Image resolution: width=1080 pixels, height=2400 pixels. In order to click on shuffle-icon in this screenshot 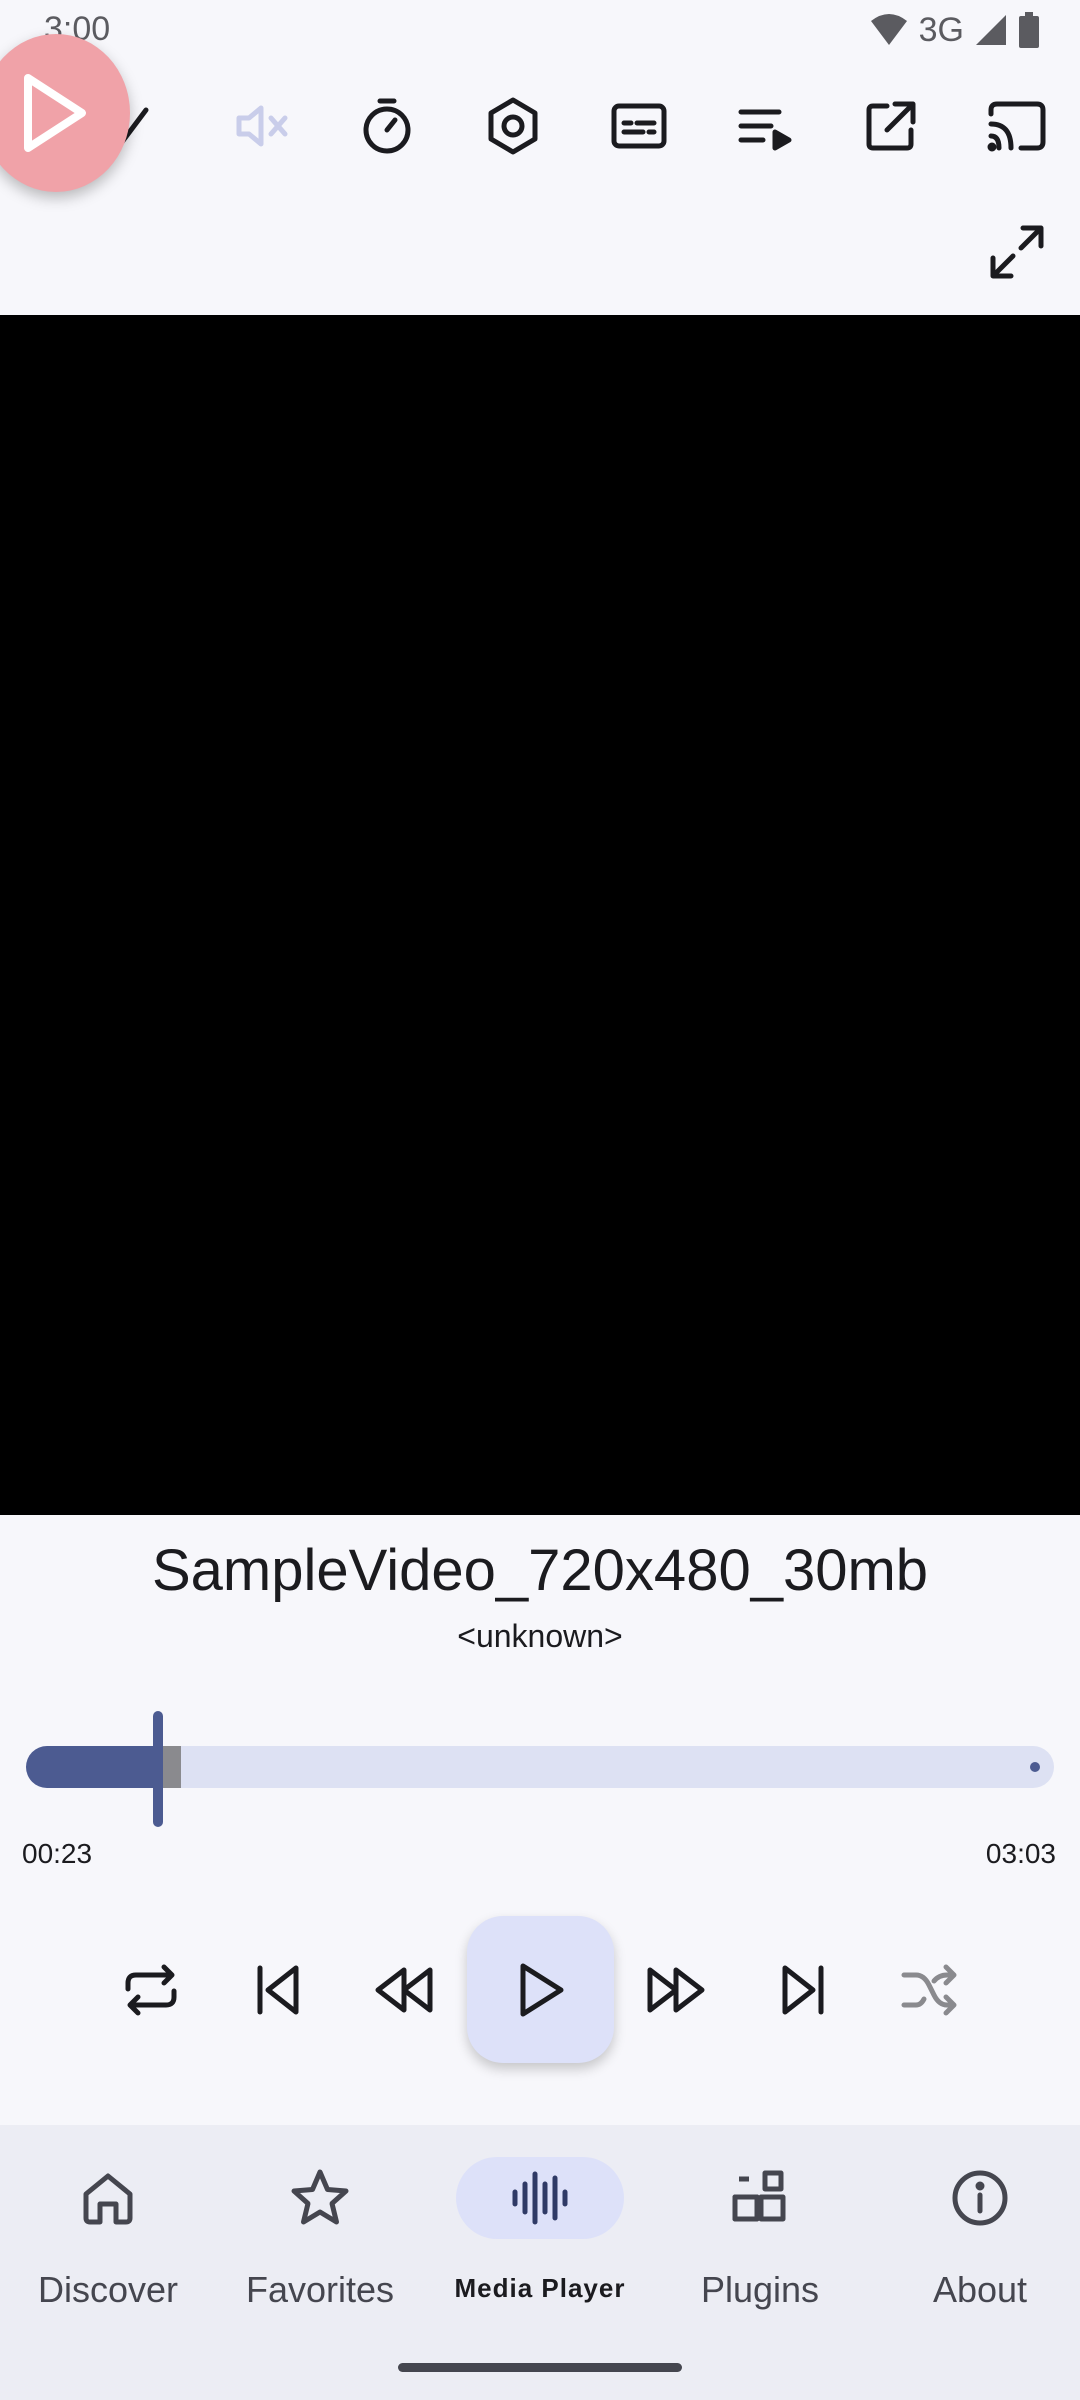, I will do `click(929, 1990)`.